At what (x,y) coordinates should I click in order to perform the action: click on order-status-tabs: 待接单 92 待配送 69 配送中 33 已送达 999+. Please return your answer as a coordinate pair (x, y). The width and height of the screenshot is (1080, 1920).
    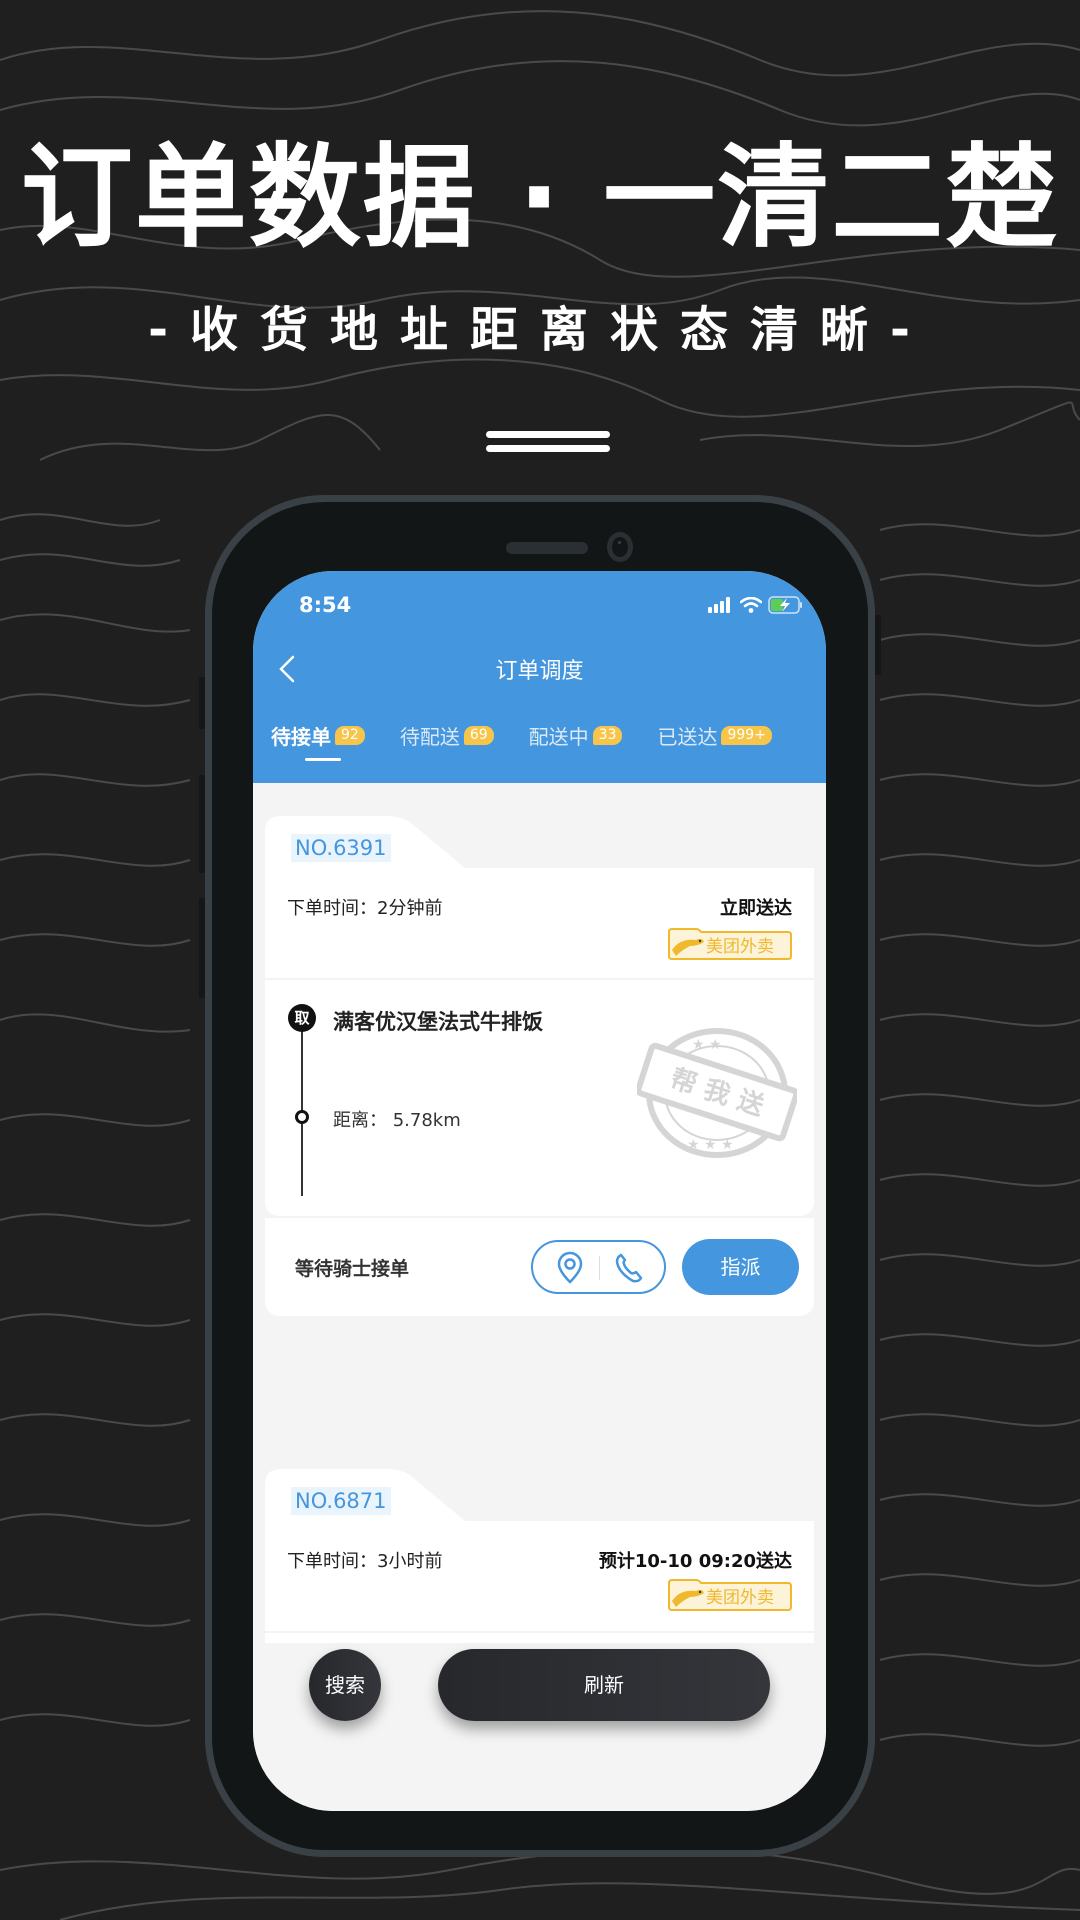
    Looking at the image, I should click on (548, 741).